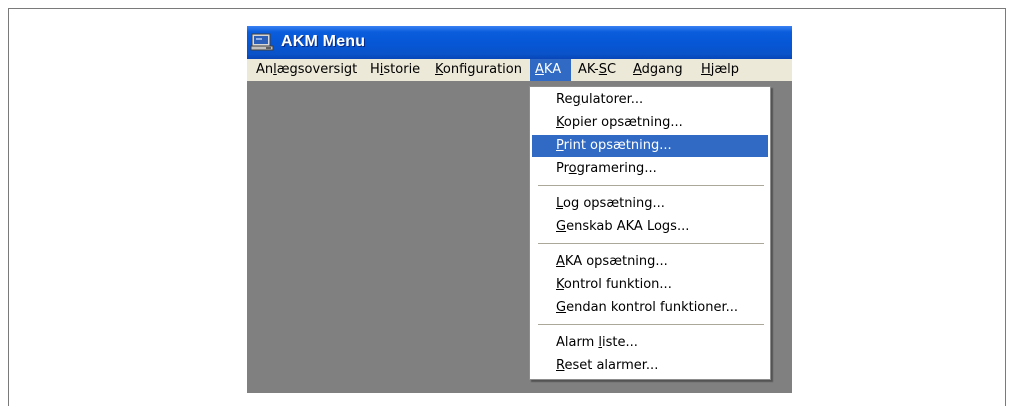  Describe the element at coordinates (658, 70) in the screenshot. I see `menu-adgang: Adgang` at that location.